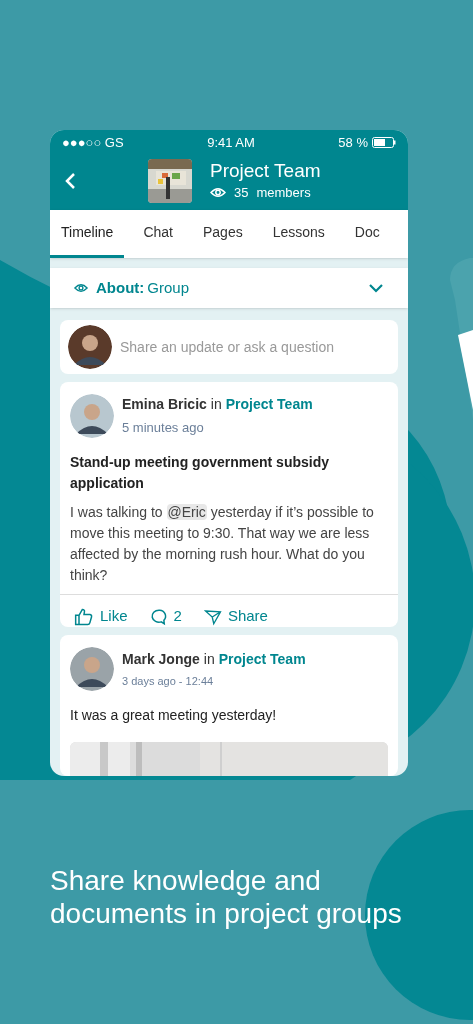  I want to click on post-time: 5 minutes ago, so click(163, 428).